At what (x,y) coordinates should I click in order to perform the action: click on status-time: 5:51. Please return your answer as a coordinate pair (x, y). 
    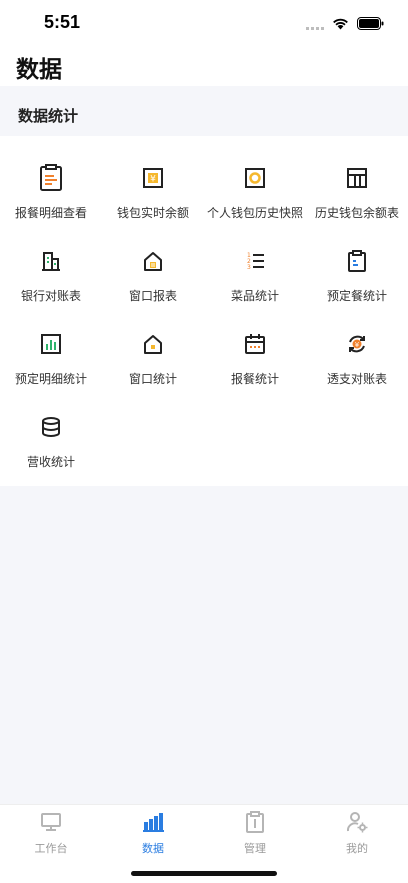
    Looking at the image, I should click on (62, 22).